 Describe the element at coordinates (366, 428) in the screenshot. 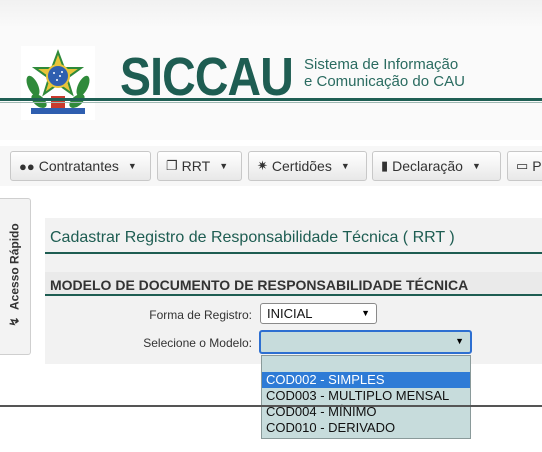

I see `modelo-option-cod010: COD010 - DERIVADO` at that location.